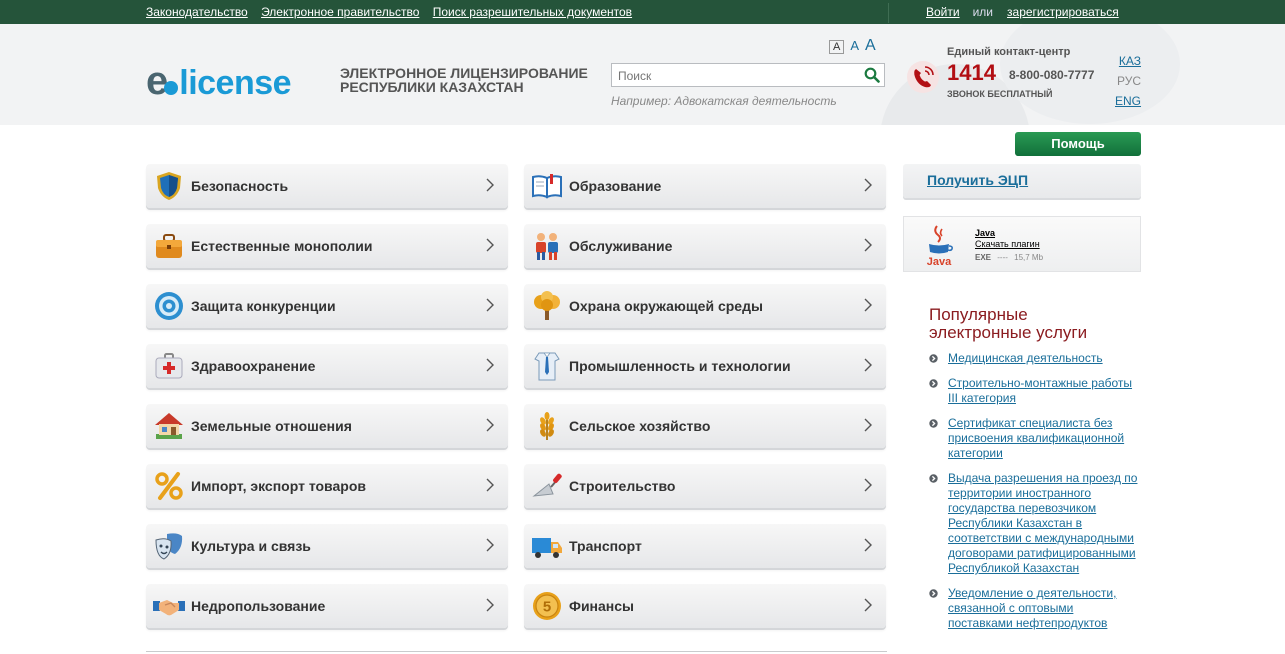 This screenshot has height=654, width=1285. I want to click on category-service: Обслуживание, so click(705, 246).